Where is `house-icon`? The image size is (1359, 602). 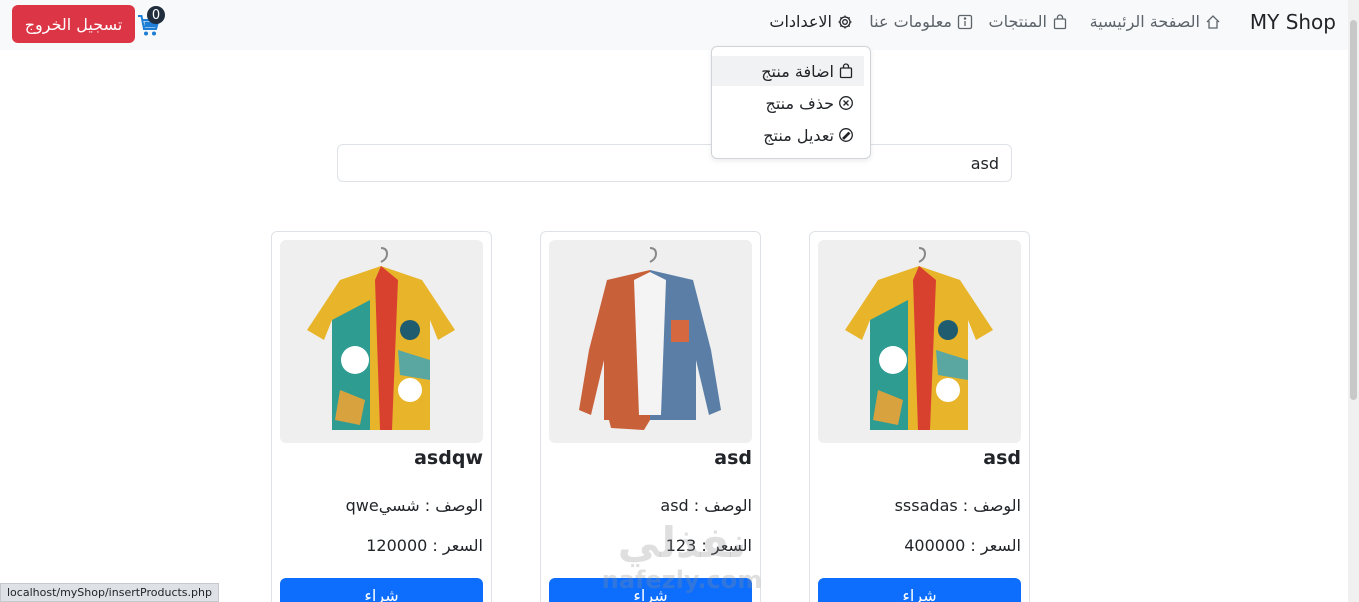
house-icon is located at coordinates (1213, 21).